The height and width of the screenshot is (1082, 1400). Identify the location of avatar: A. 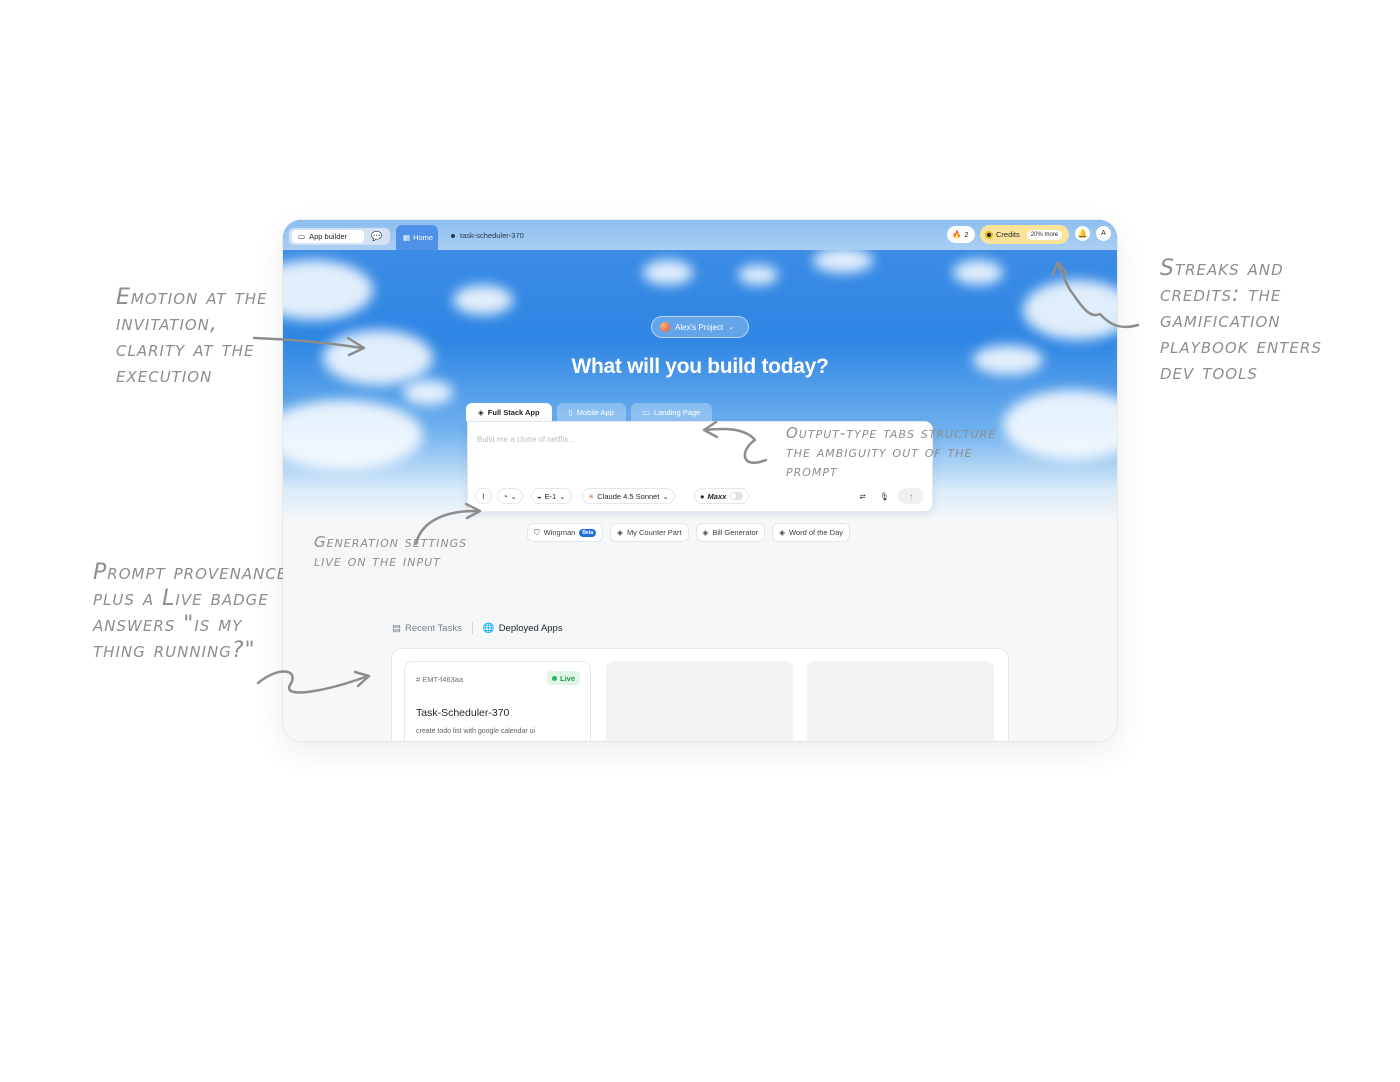
(1103, 233).